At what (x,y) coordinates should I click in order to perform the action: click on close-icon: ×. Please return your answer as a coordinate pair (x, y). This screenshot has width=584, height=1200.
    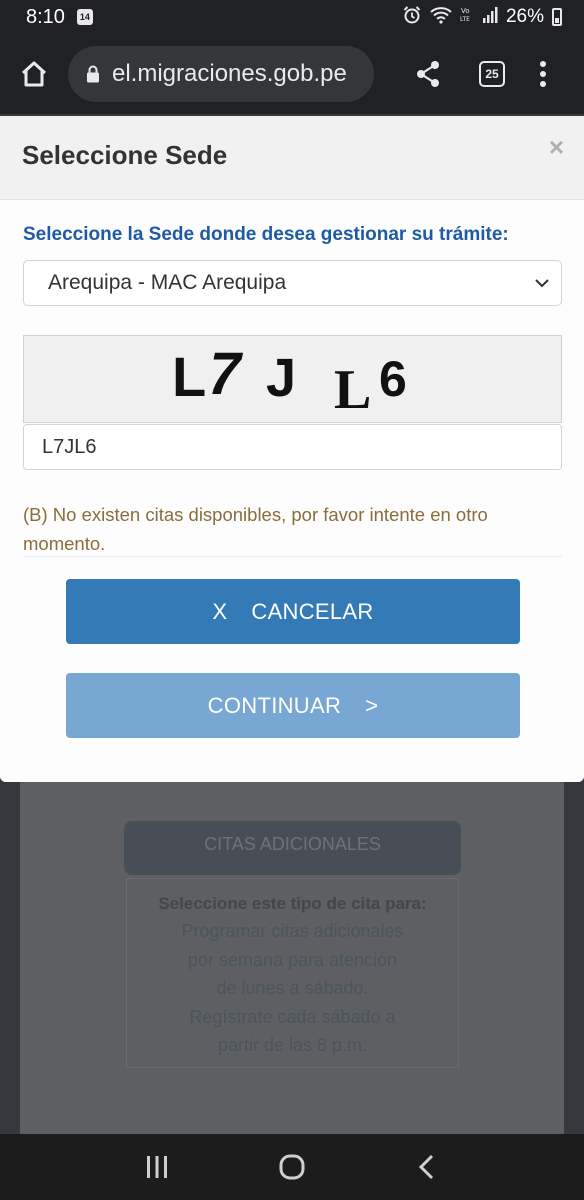
    Looking at the image, I should click on (556, 147).